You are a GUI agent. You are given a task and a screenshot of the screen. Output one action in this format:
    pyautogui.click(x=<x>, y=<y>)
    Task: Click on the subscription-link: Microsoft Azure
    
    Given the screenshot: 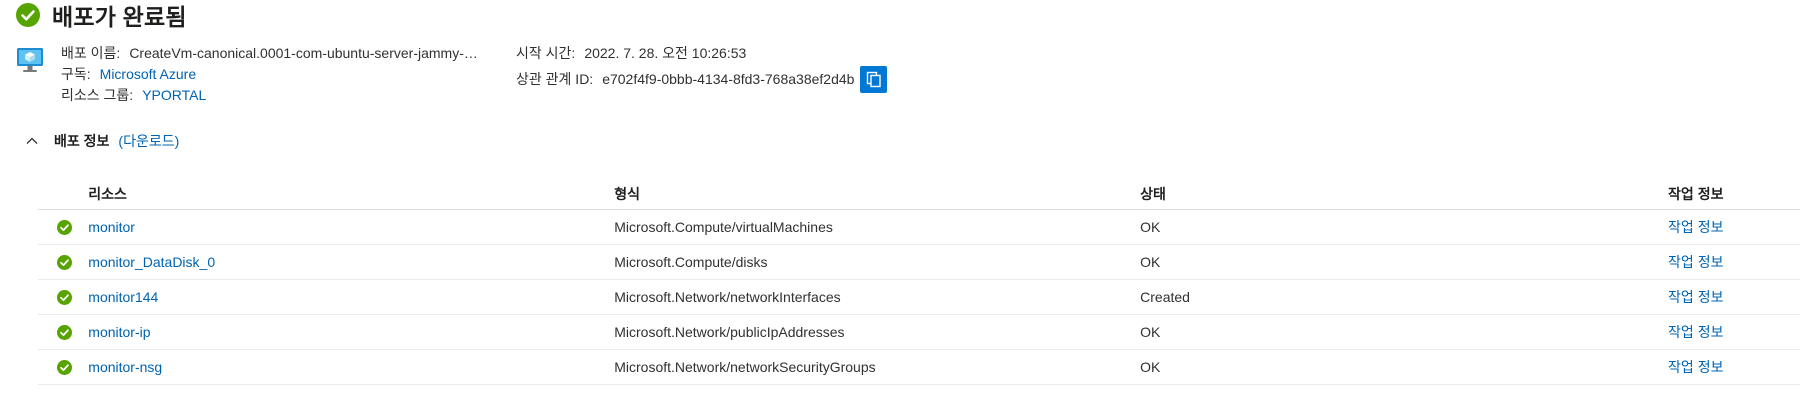 What is the action you would take?
    pyautogui.click(x=148, y=74)
    